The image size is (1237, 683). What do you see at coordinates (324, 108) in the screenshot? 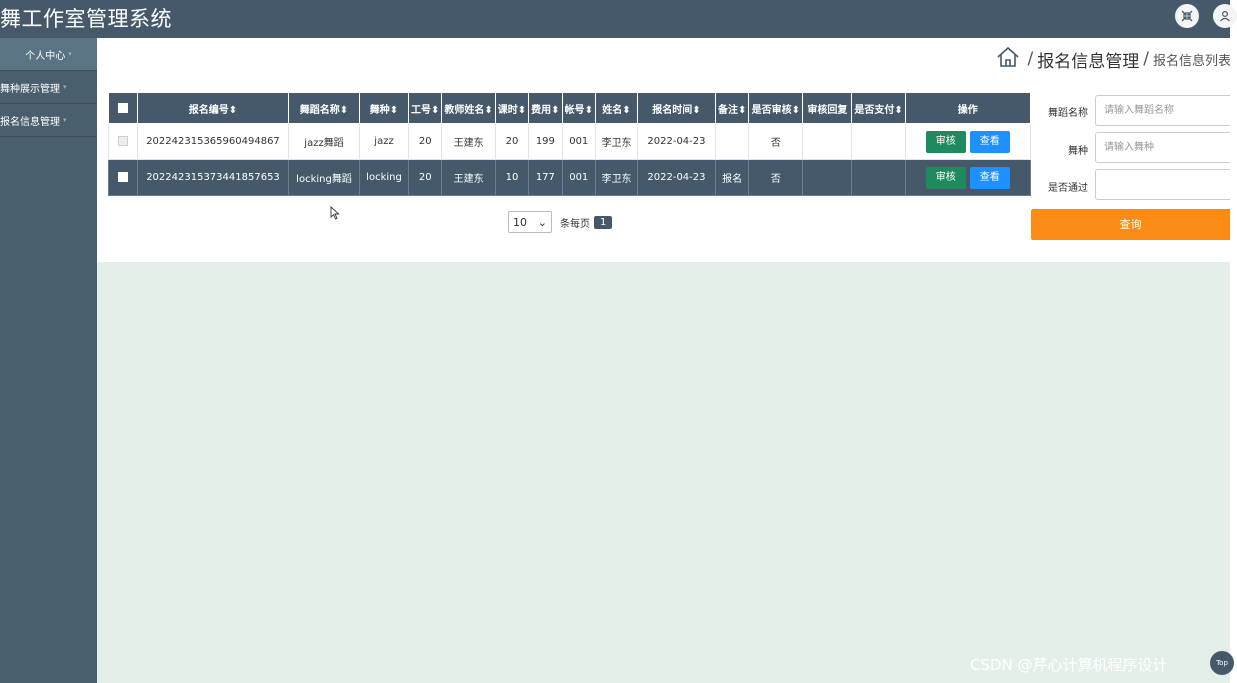
I see `header-cell: 舞蹈名称⬍` at bounding box center [324, 108].